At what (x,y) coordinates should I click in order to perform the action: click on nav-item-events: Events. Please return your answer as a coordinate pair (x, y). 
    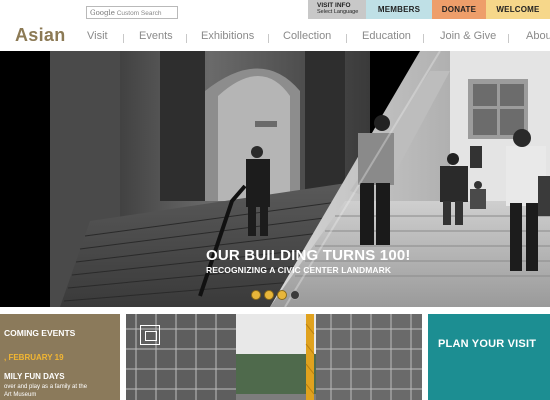
    Looking at the image, I should click on (156, 36).